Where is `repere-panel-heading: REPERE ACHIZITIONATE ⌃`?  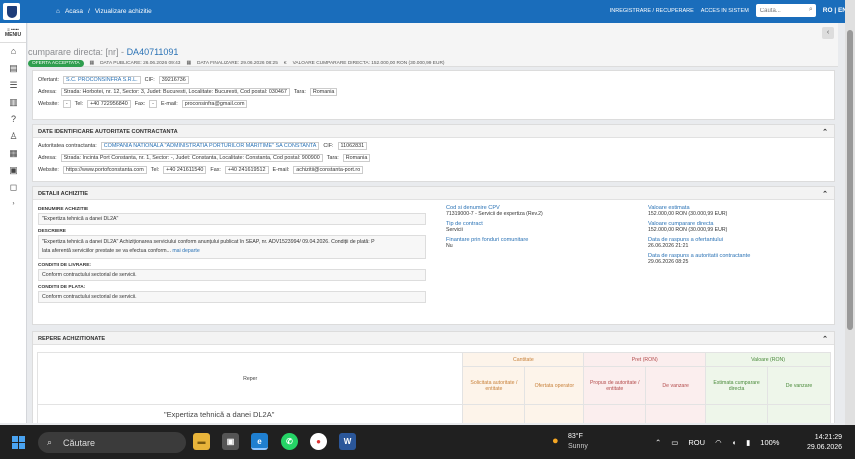 repere-panel-heading: REPERE ACHIZITIONATE ⌃ is located at coordinates (433, 338).